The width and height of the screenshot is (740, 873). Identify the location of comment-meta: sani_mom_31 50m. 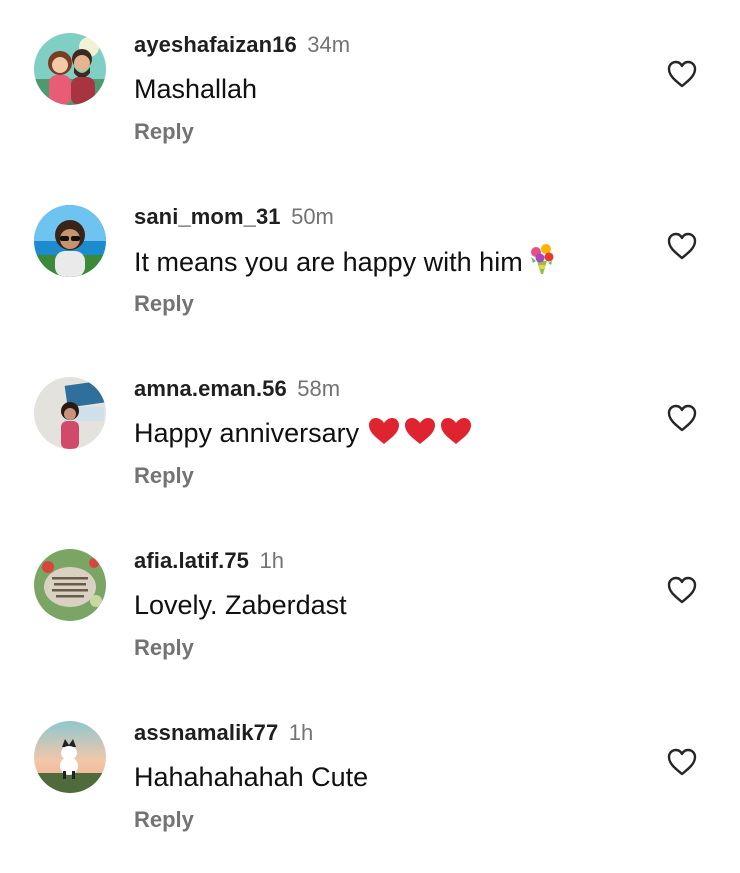
(234, 217).